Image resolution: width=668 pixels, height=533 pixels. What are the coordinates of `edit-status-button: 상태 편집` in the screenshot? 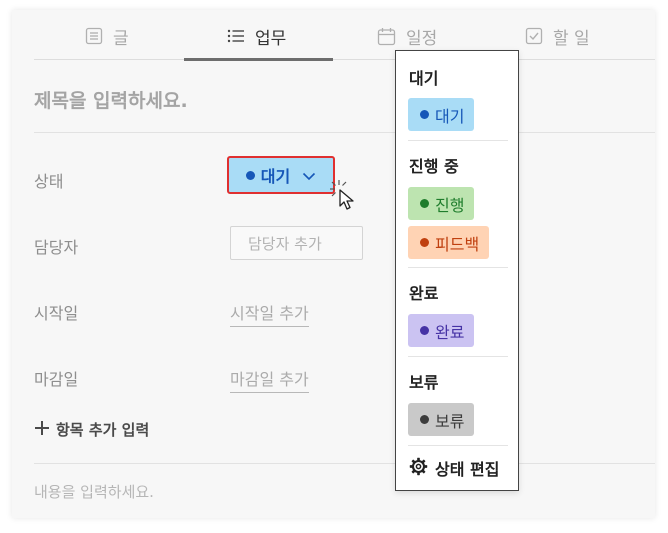 It's located at (454, 468).